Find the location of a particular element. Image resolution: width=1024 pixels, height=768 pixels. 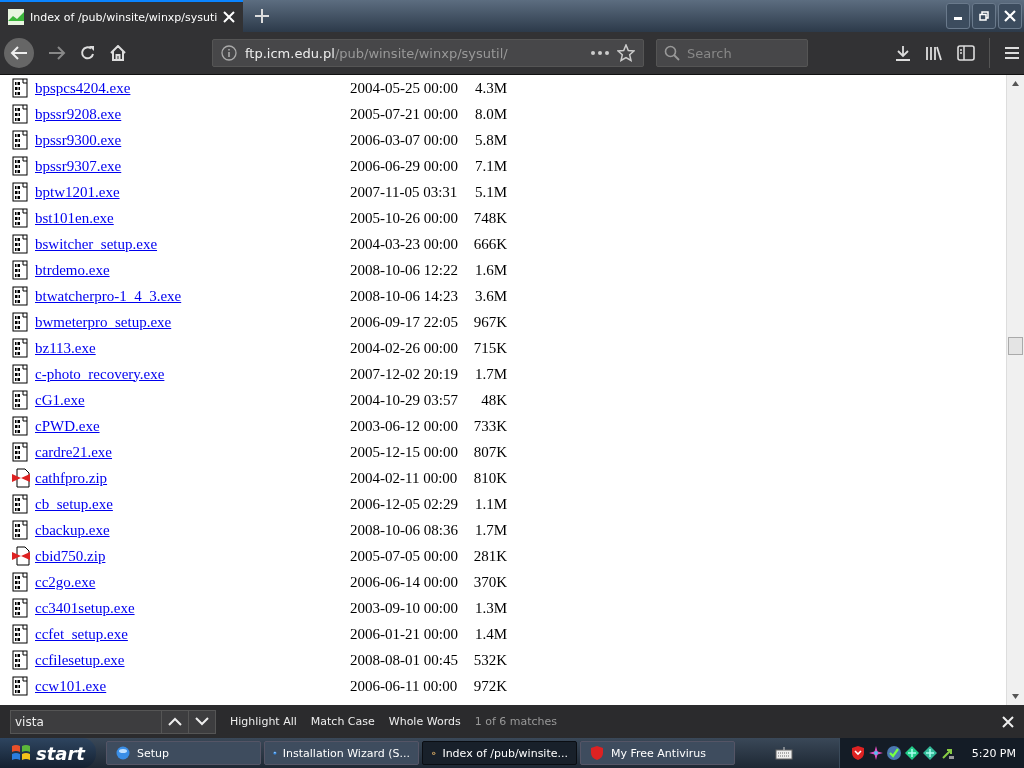

file-size: 8.0M is located at coordinates (490, 114).